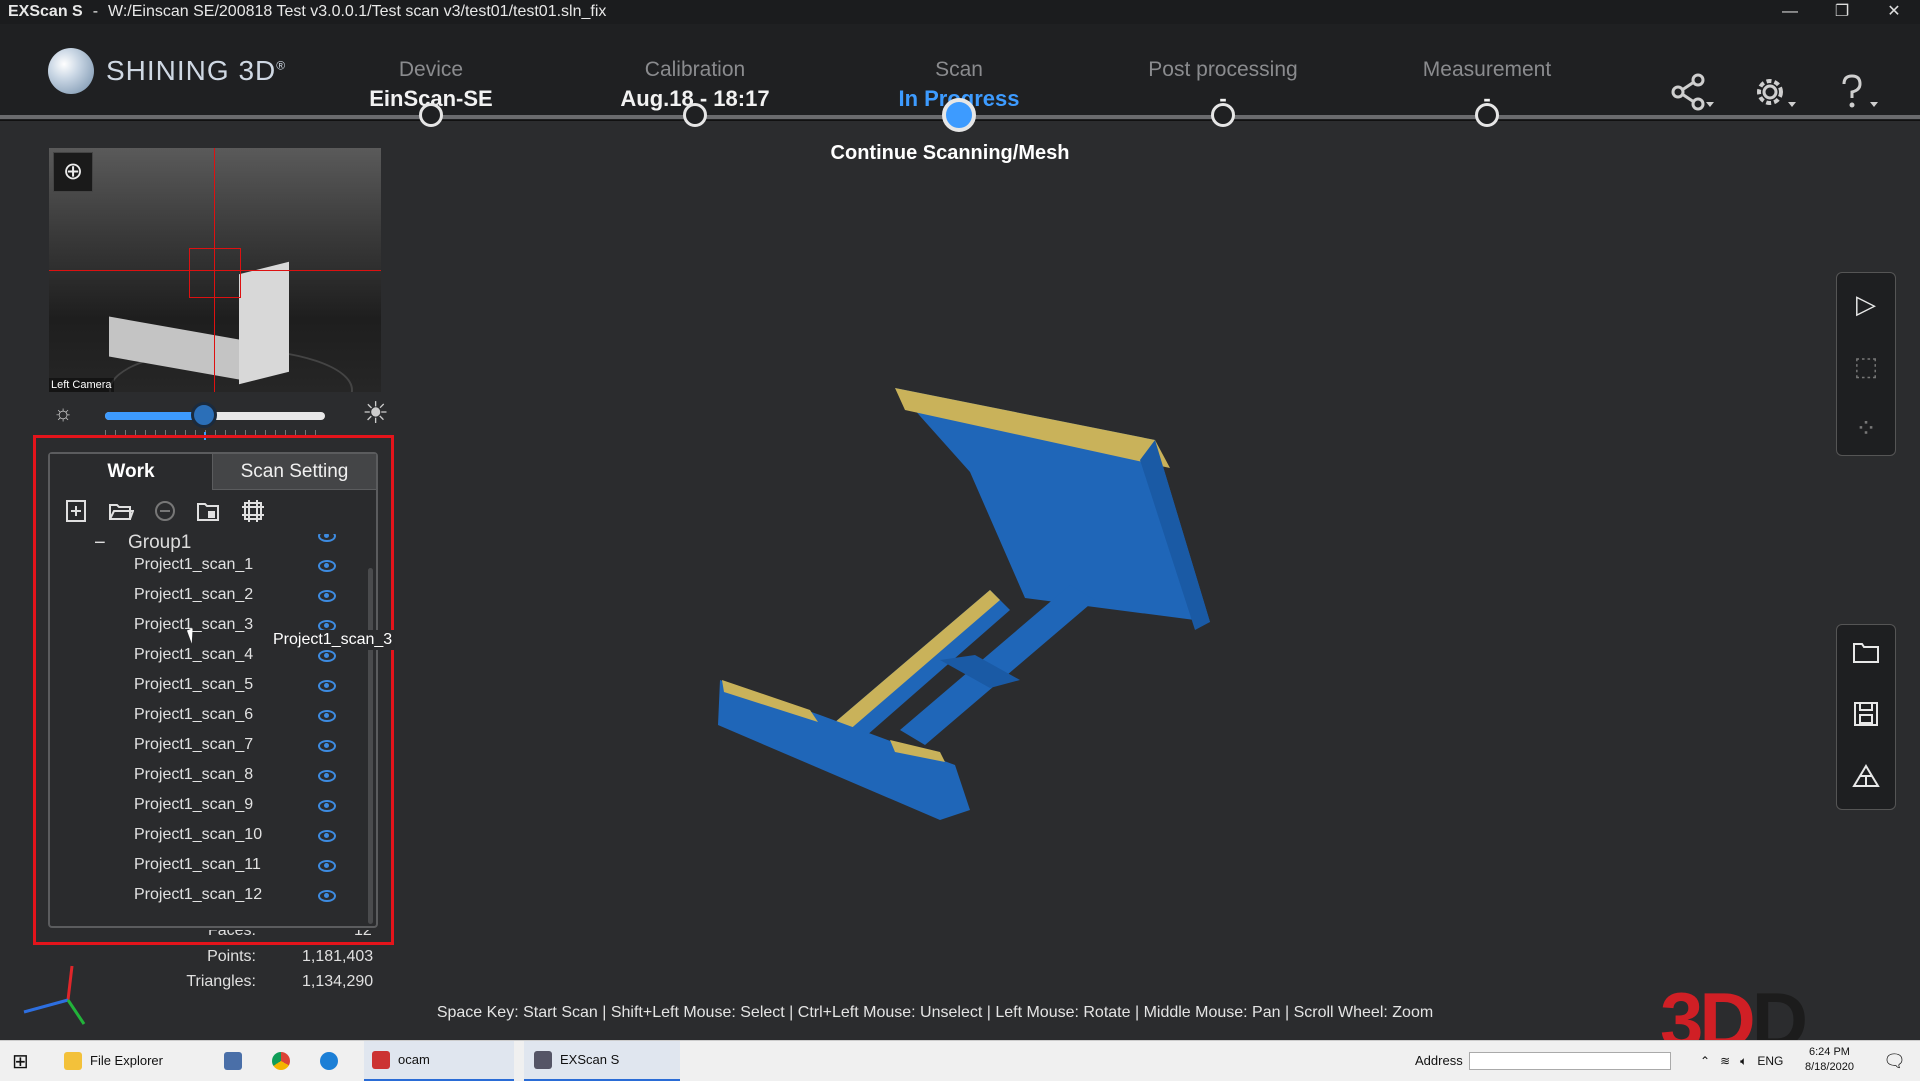 The height and width of the screenshot is (1081, 1920). I want to click on scan-item-label: Project1_scan_5, so click(194, 684).